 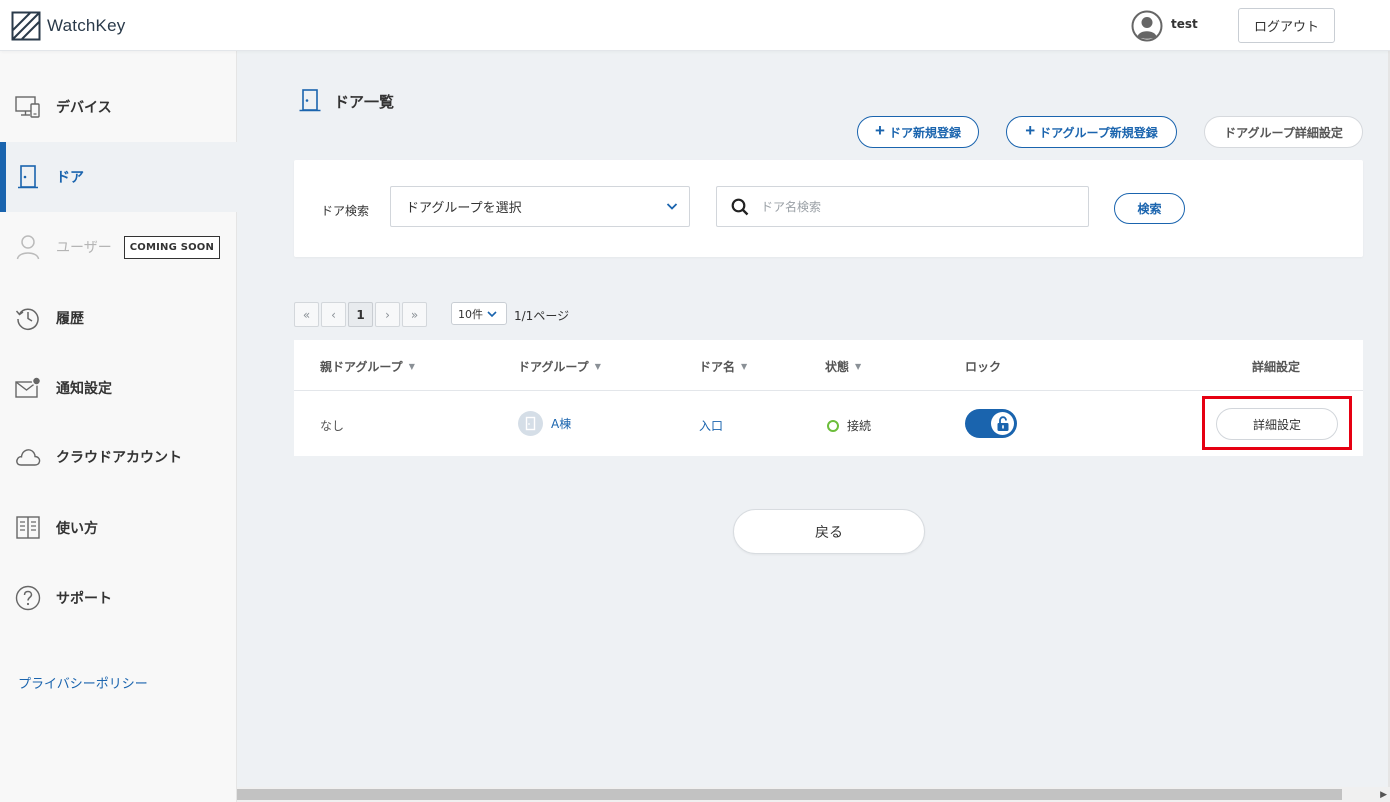 I want to click on status-connected-icon, so click(x=833, y=425).